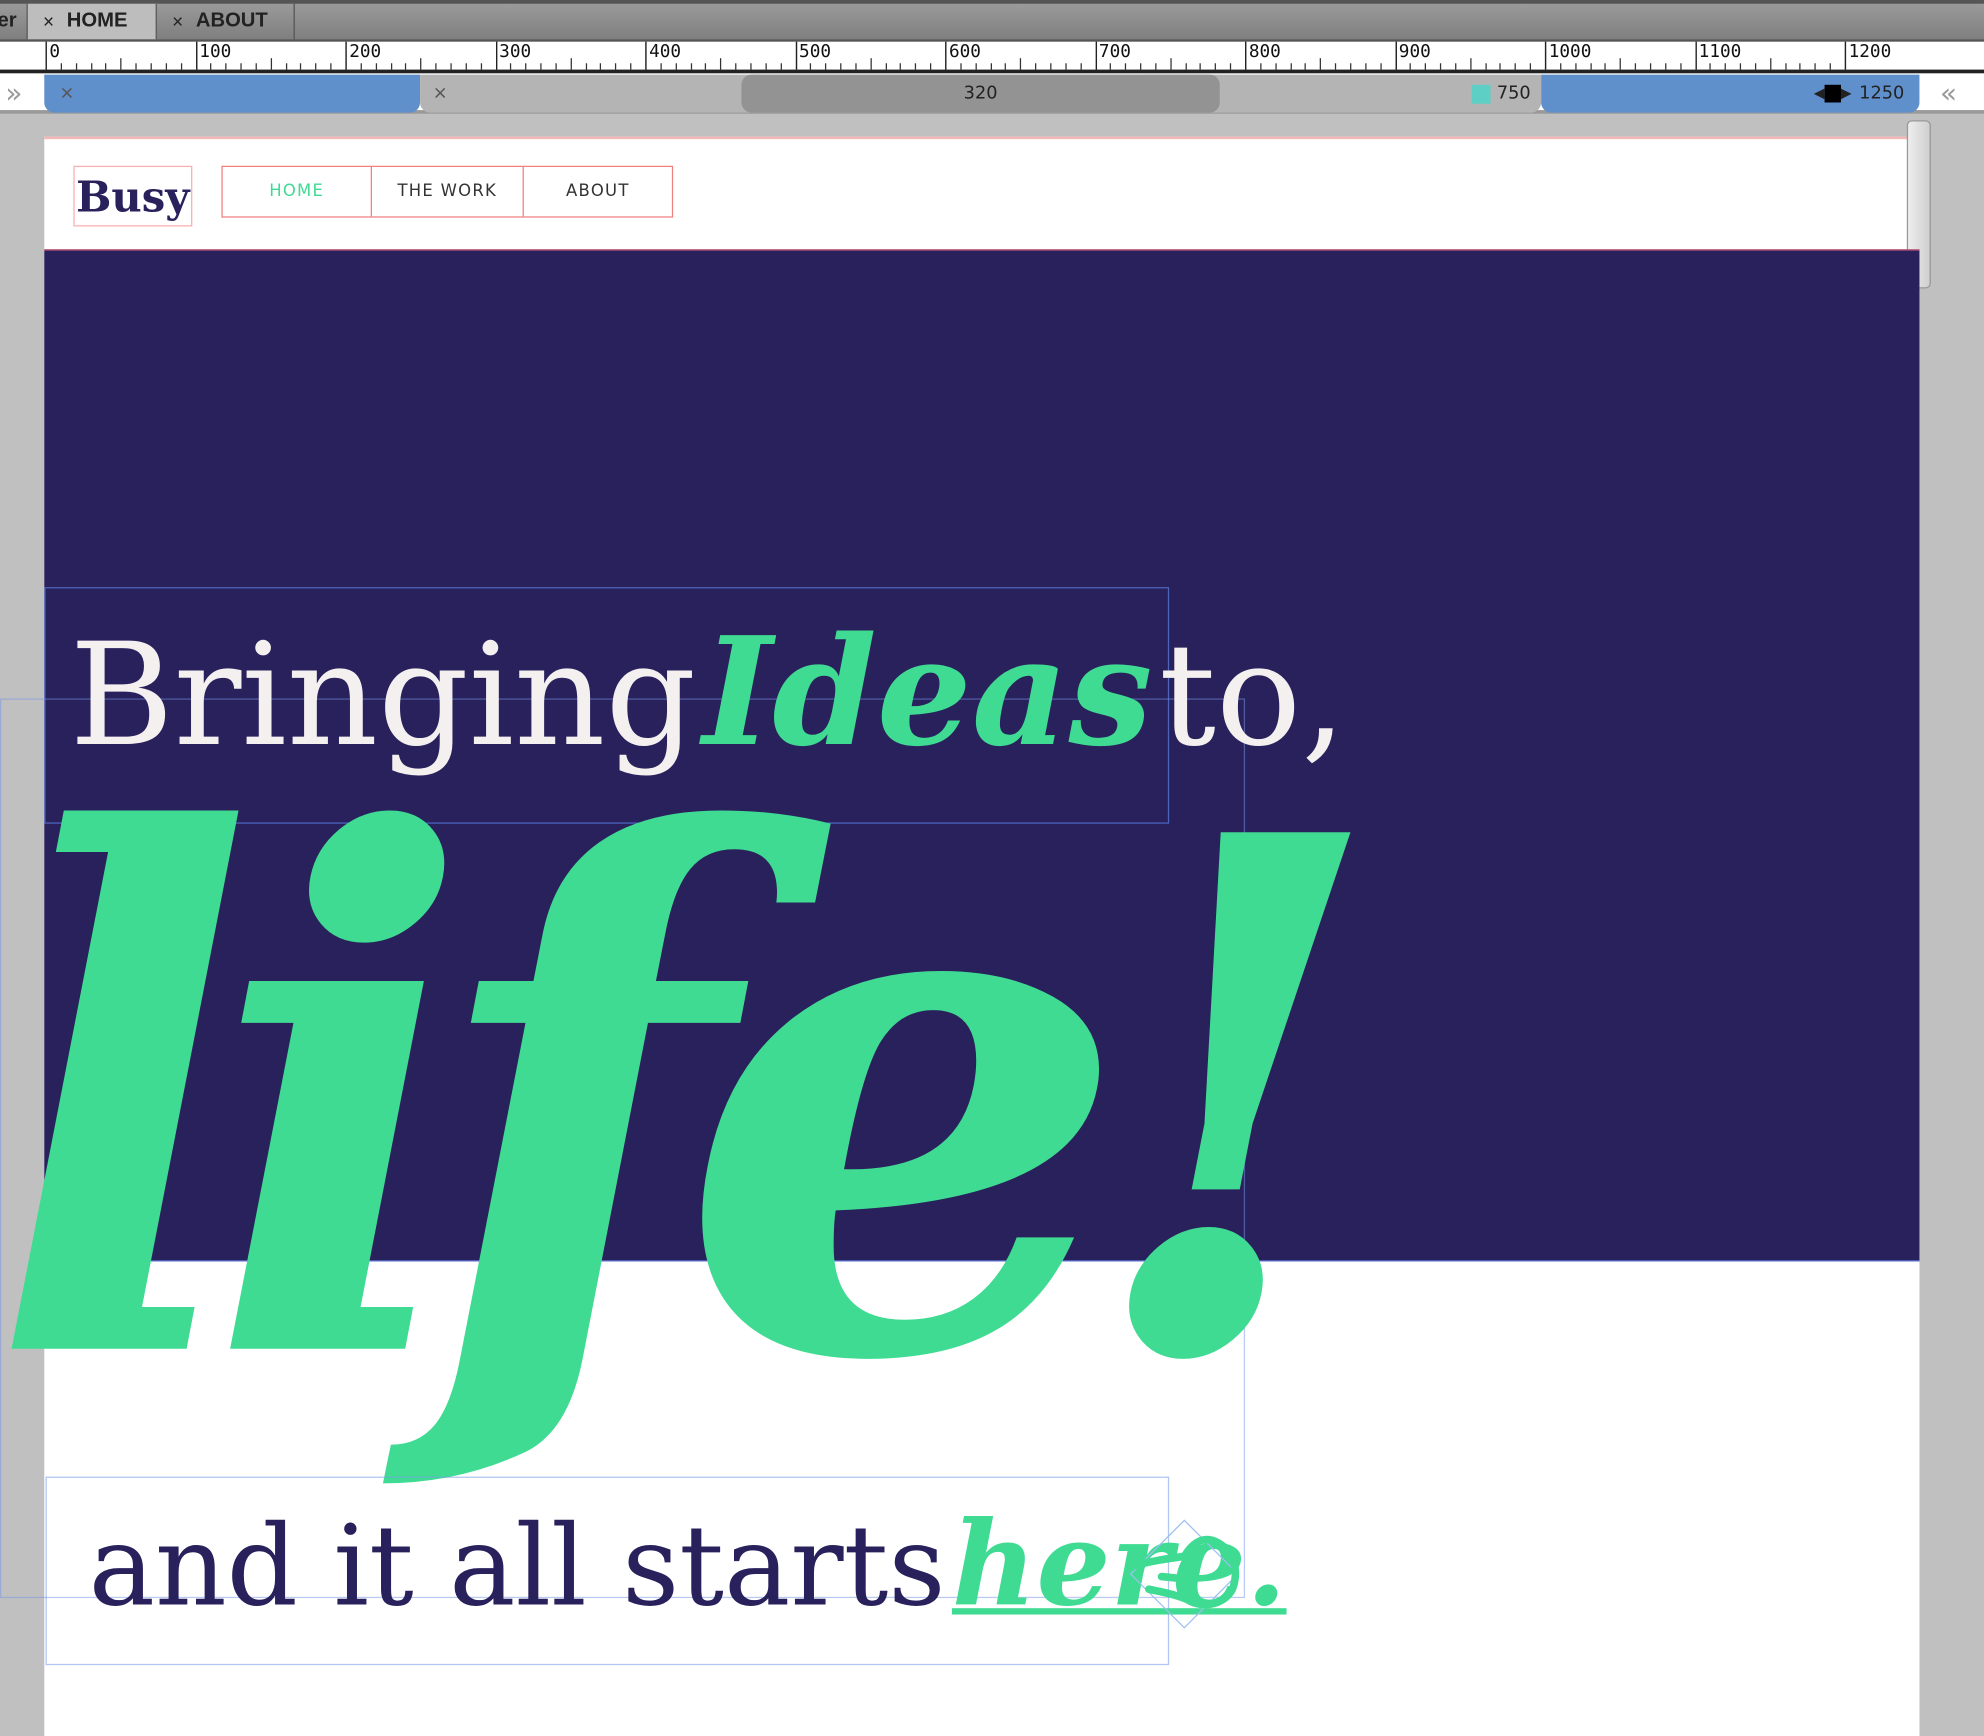  I want to click on tab-label: HOME, so click(97, 21).